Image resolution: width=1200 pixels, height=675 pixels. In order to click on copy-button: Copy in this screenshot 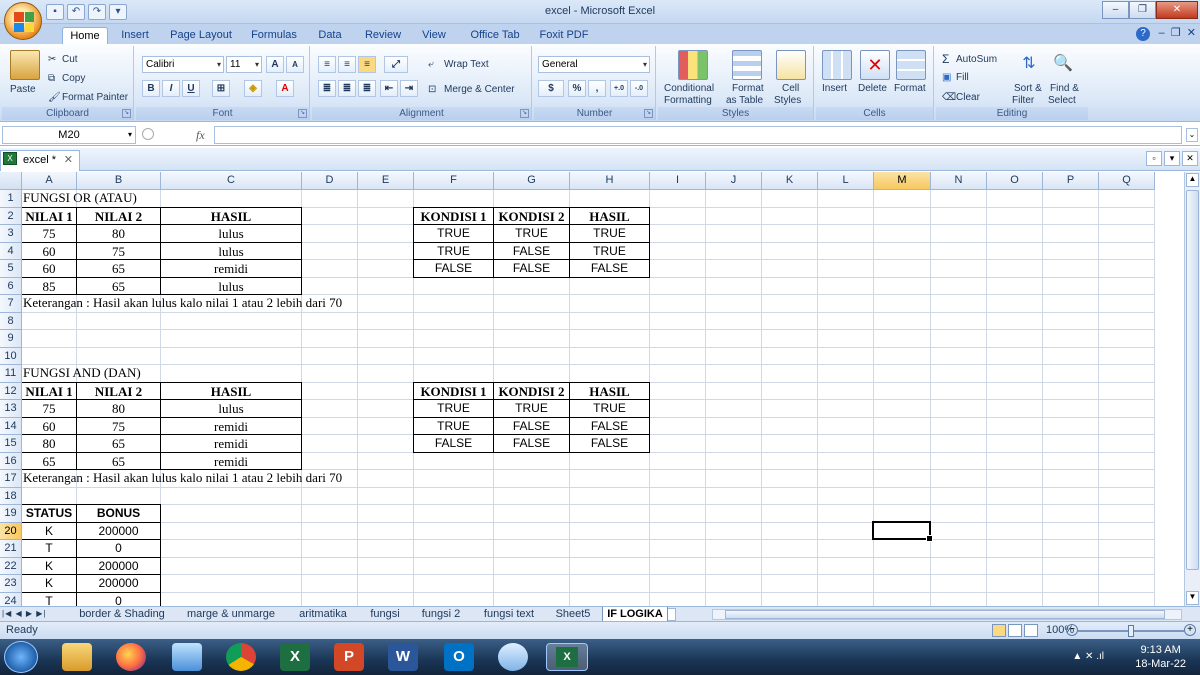, I will do `click(73, 78)`.